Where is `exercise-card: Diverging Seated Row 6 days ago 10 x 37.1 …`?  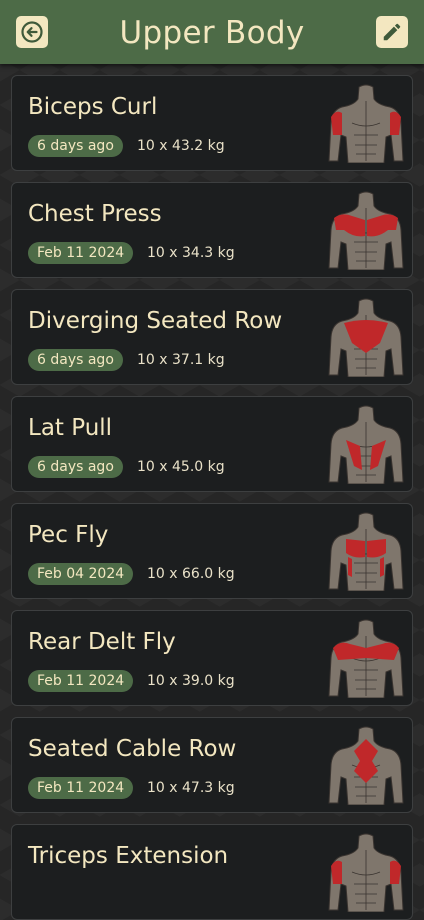
exercise-card: Diverging Seated Row 6 days ago 10 x 37.1 … is located at coordinates (212, 337).